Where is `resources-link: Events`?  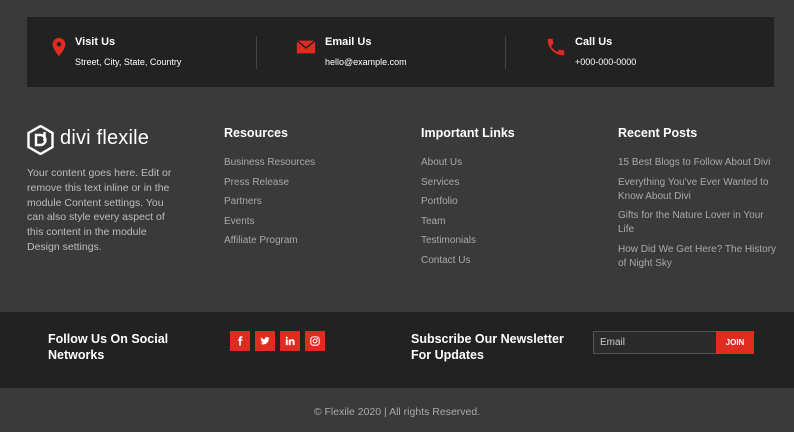
resources-link: Events is located at coordinates (269, 222).